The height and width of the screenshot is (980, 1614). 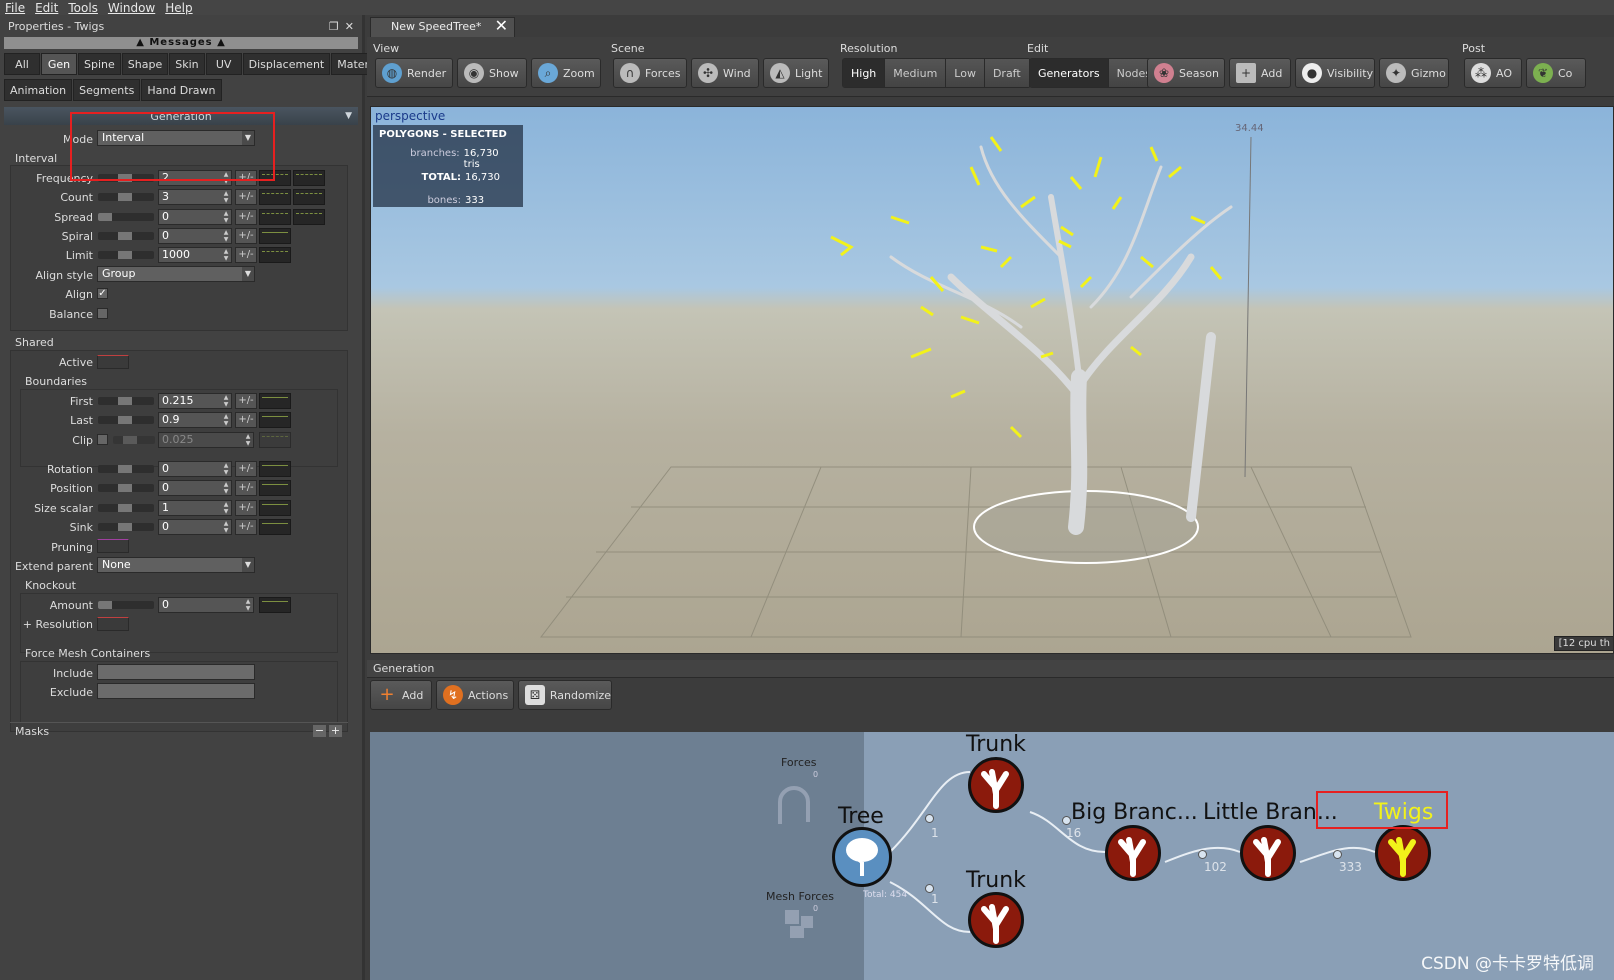 I want to click on position-variance-button: +/-, so click(x=246, y=488).